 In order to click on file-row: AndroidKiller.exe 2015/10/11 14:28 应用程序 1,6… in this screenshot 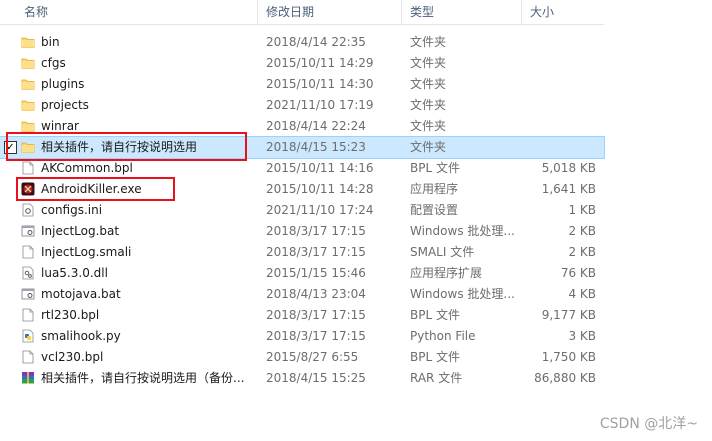, I will do `click(302, 189)`.